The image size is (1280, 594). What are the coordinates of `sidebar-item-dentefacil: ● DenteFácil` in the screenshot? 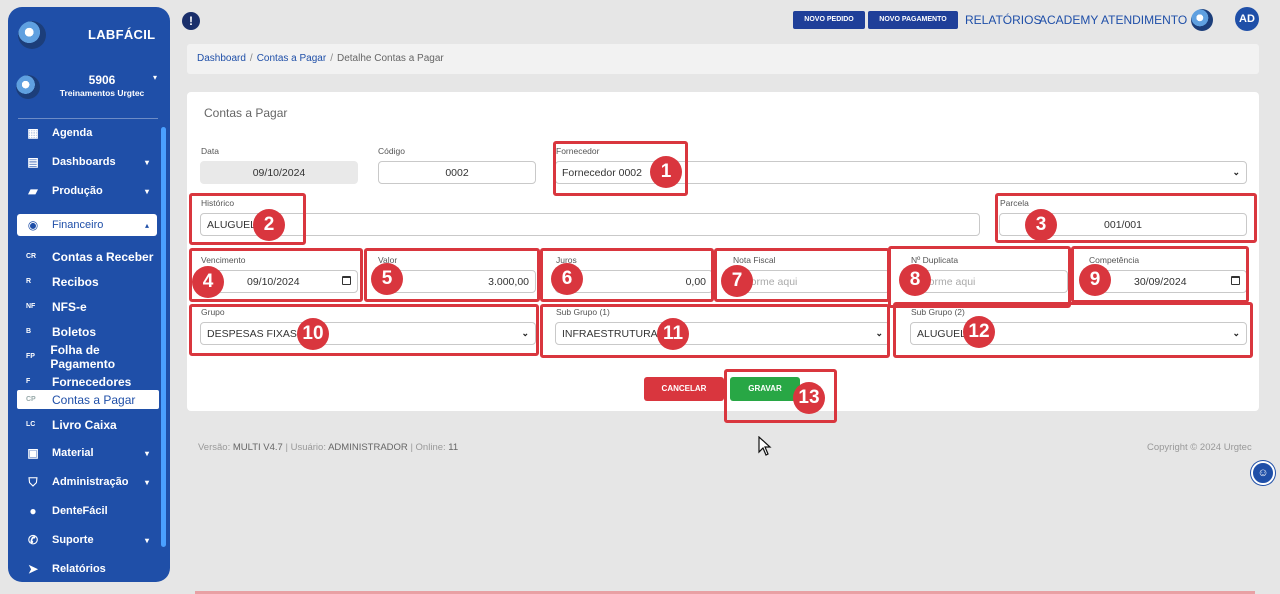 It's located at (87, 511).